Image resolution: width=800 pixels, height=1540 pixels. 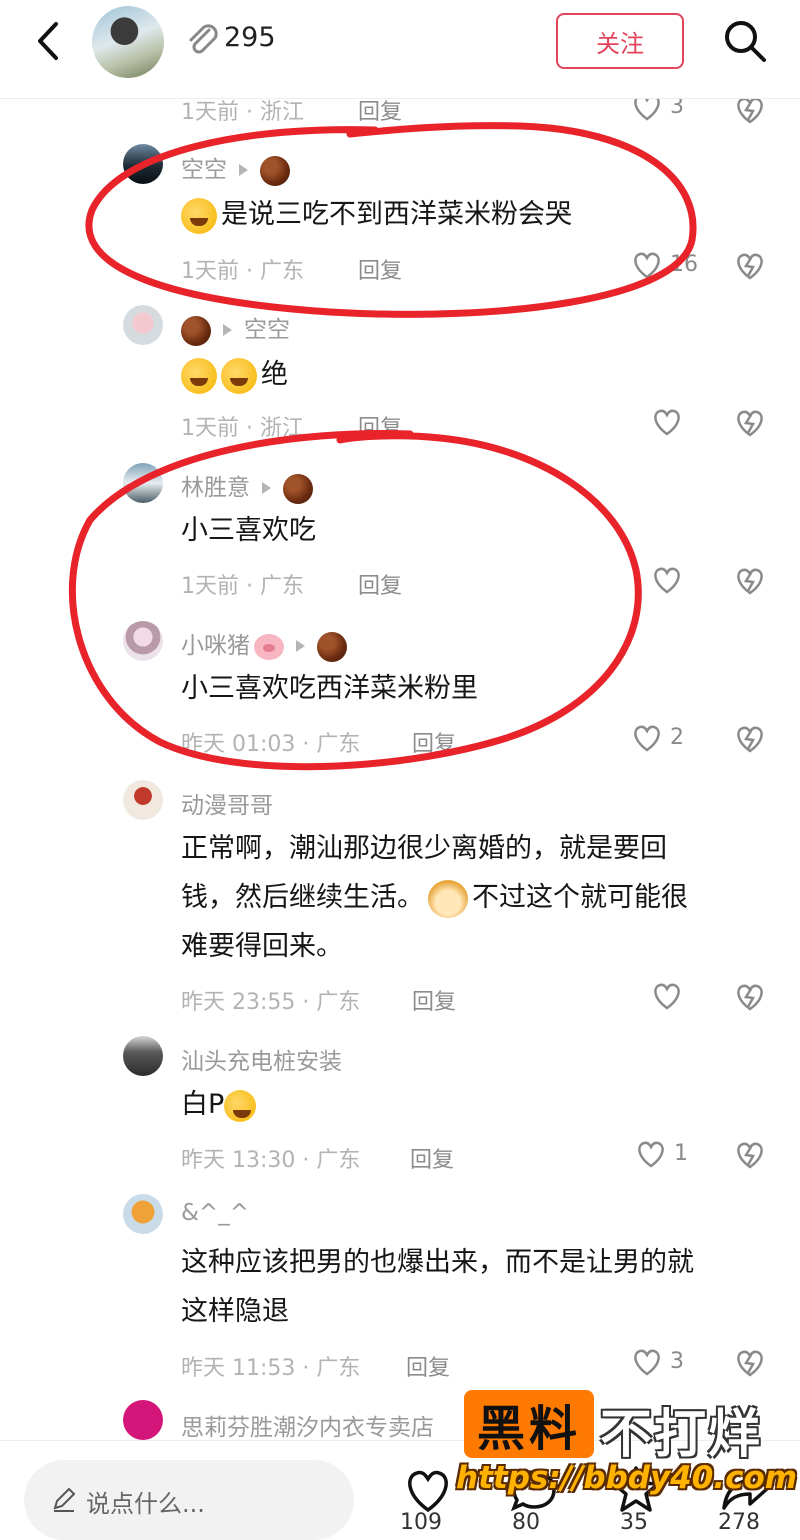 I want to click on comment-text: 小三喜欢吃, so click(x=248, y=530).